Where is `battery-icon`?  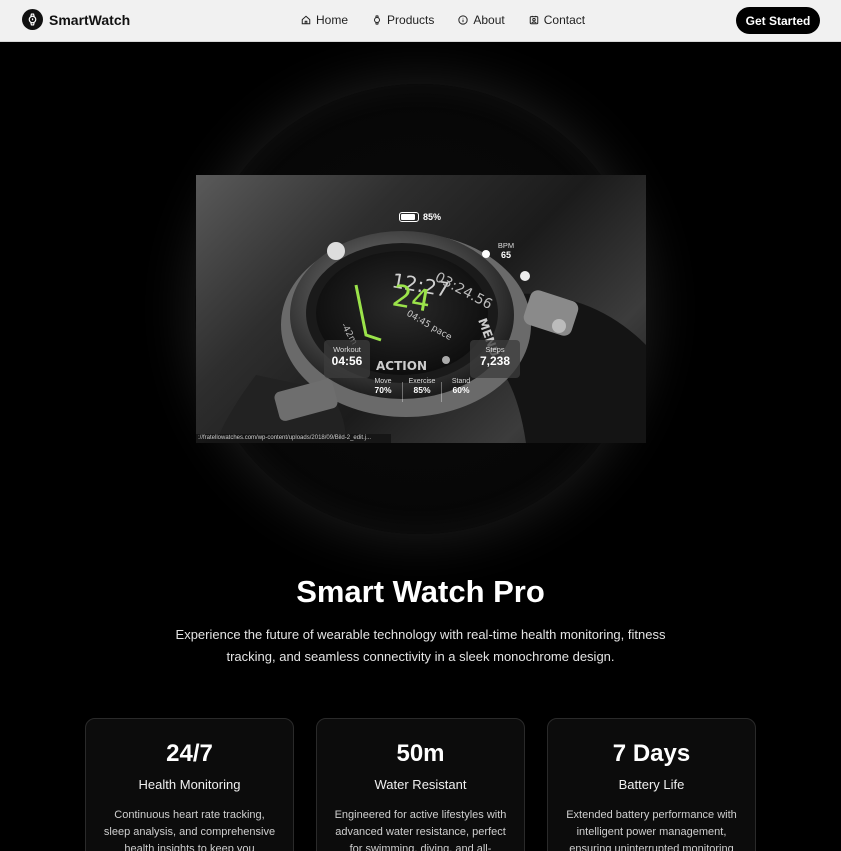 battery-icon is located at coordinates (409, 217).